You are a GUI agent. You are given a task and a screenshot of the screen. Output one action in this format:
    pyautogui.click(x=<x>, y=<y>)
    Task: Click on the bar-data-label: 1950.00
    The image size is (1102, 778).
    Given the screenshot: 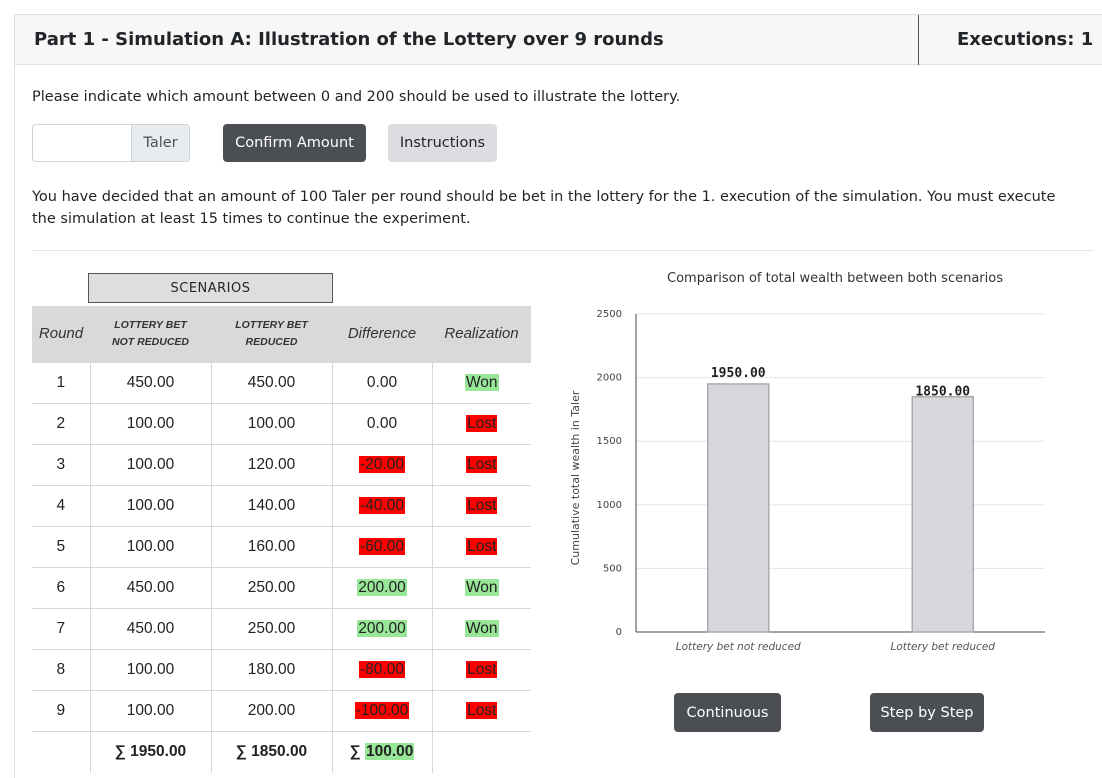 What is the action you would take?
    pyautogui.click(x=738, y=373)
    